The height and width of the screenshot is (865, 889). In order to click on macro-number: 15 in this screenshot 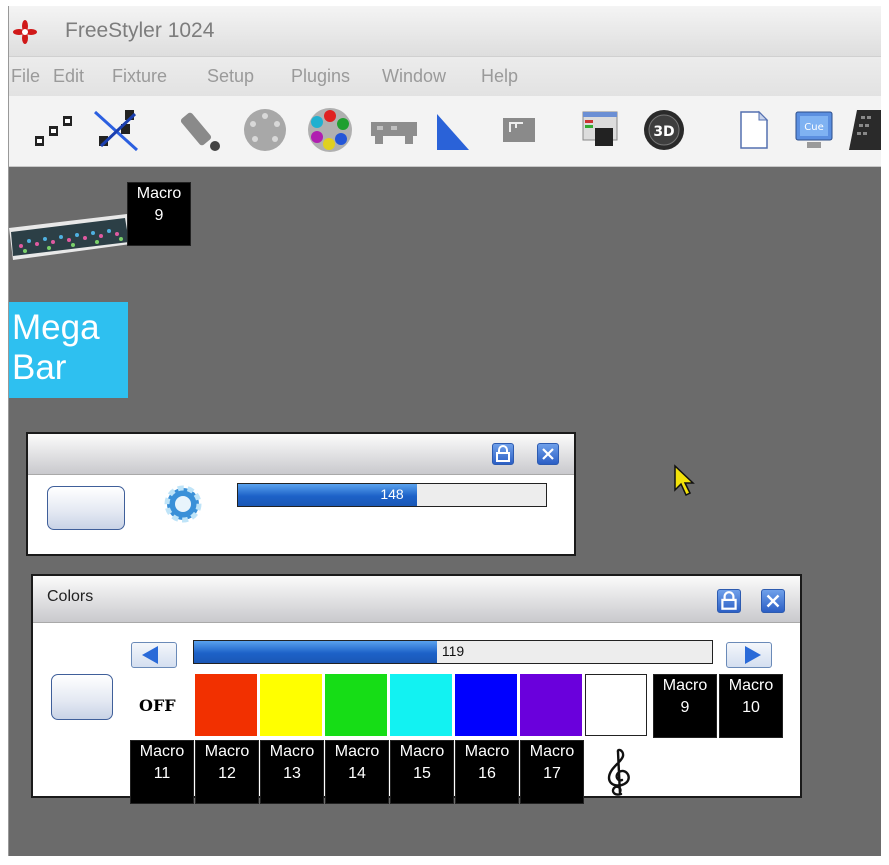, I will do `click(422, 773)`.